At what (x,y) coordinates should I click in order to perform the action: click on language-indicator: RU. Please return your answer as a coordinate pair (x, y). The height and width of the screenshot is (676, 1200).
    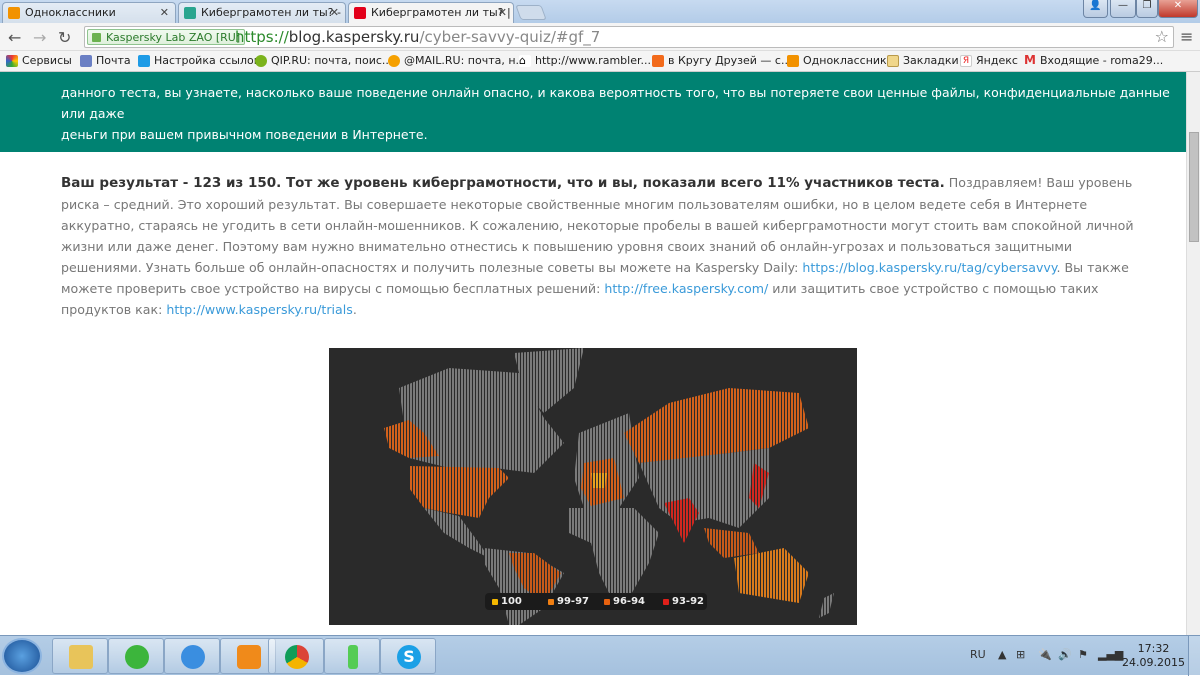
    Looking at the image, I should click on (978, 654).